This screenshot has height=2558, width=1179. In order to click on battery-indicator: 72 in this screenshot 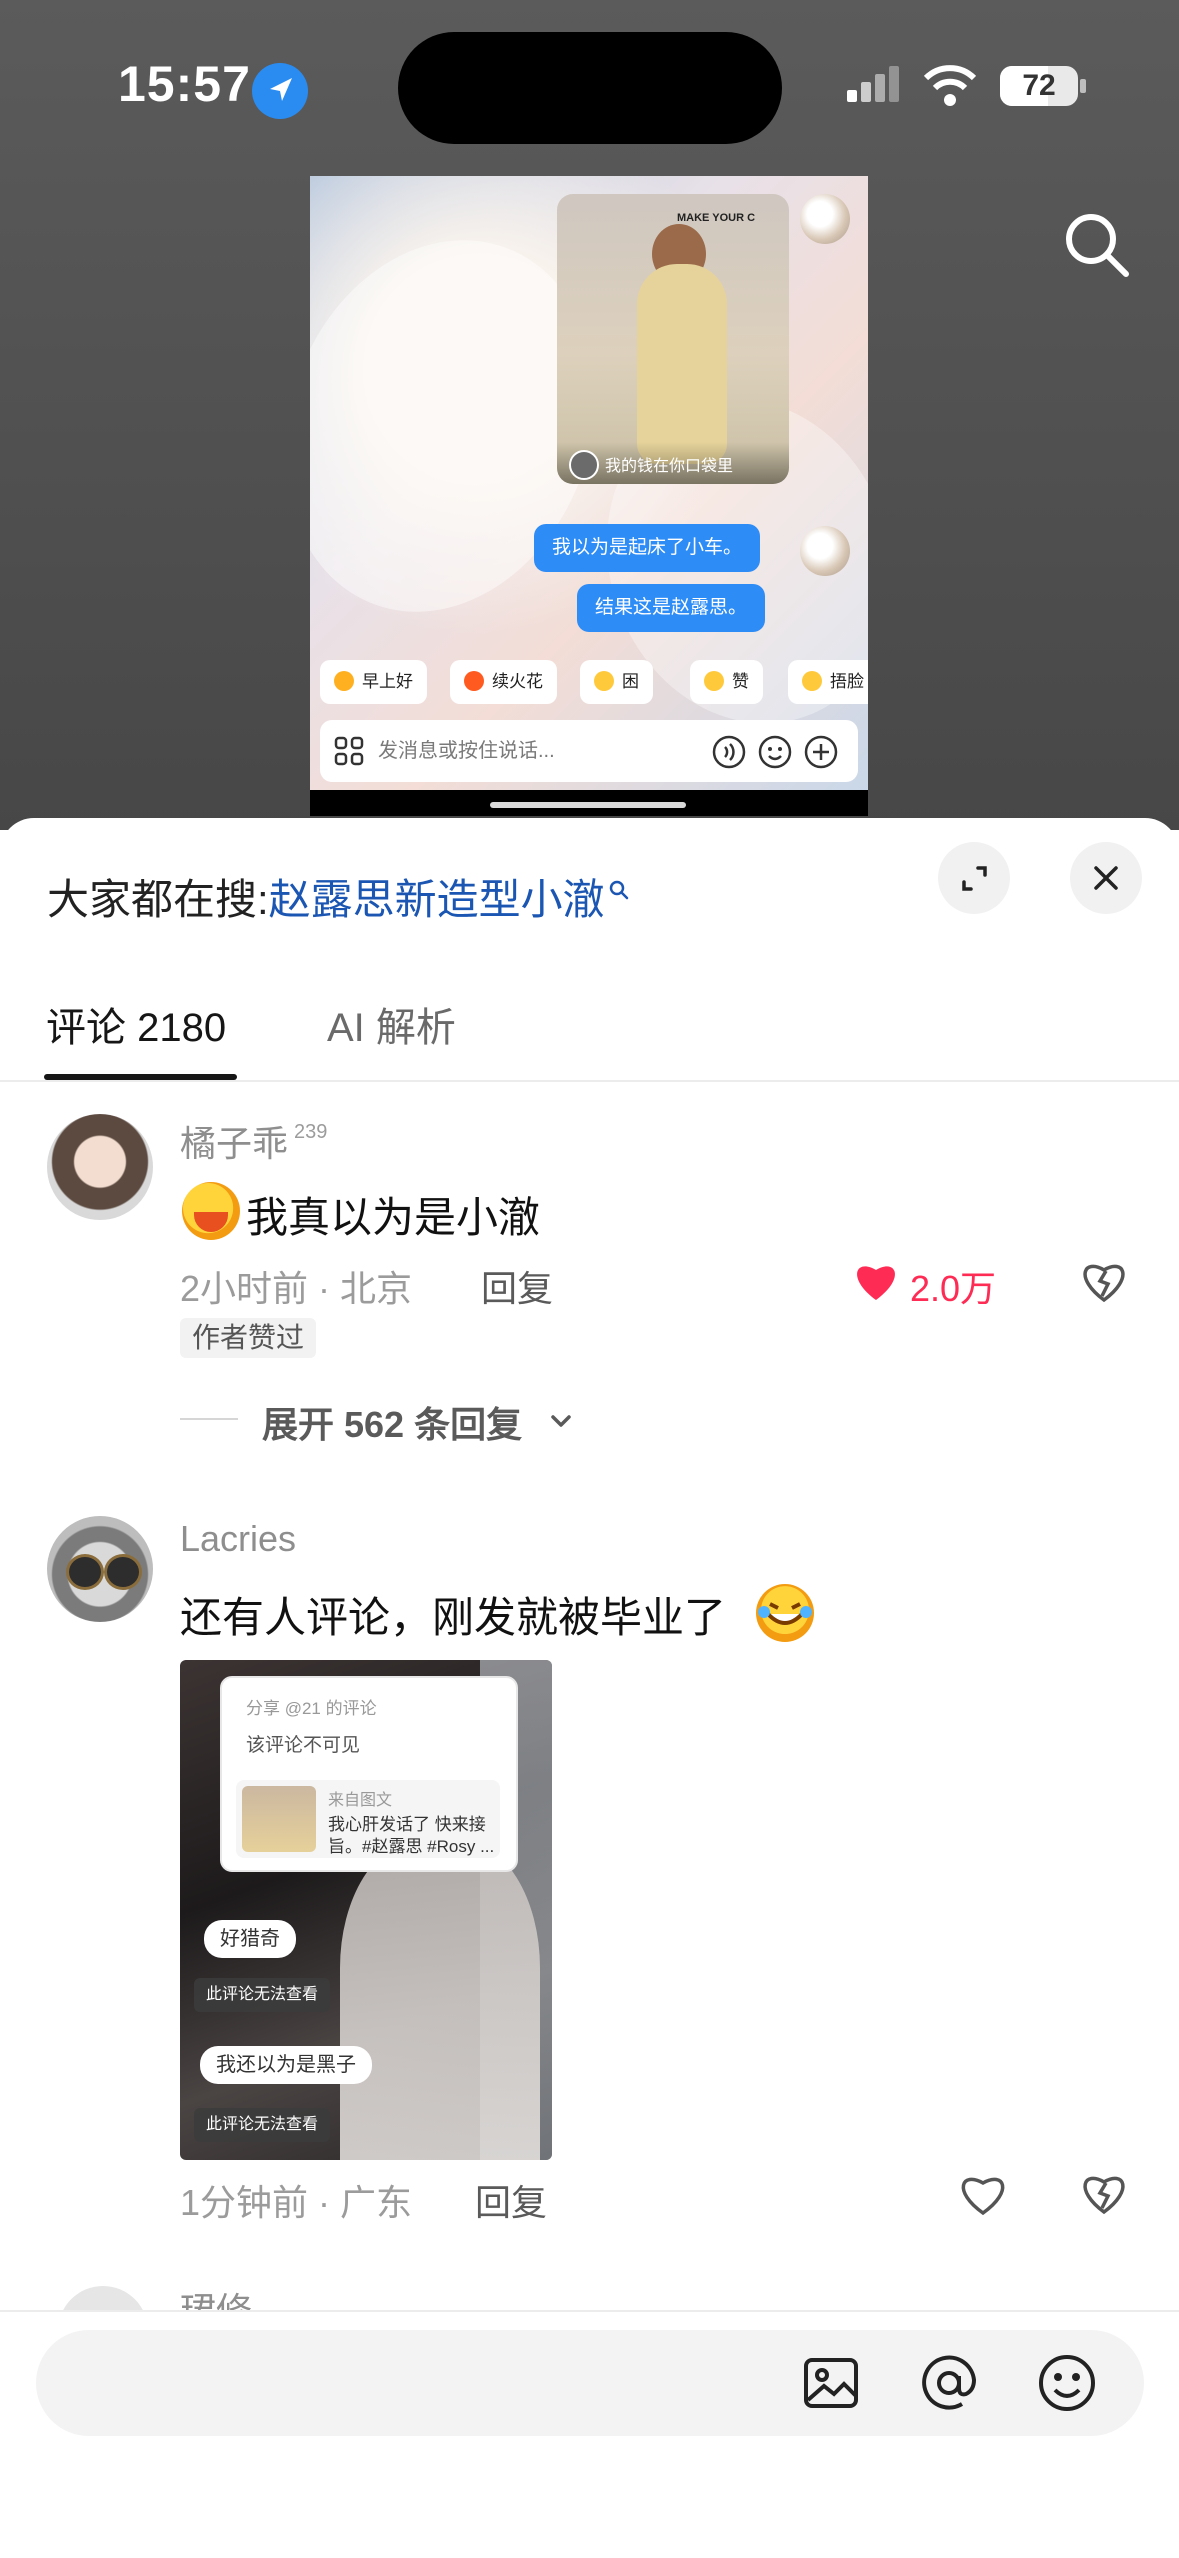, I will do `click(1039, 86)`.